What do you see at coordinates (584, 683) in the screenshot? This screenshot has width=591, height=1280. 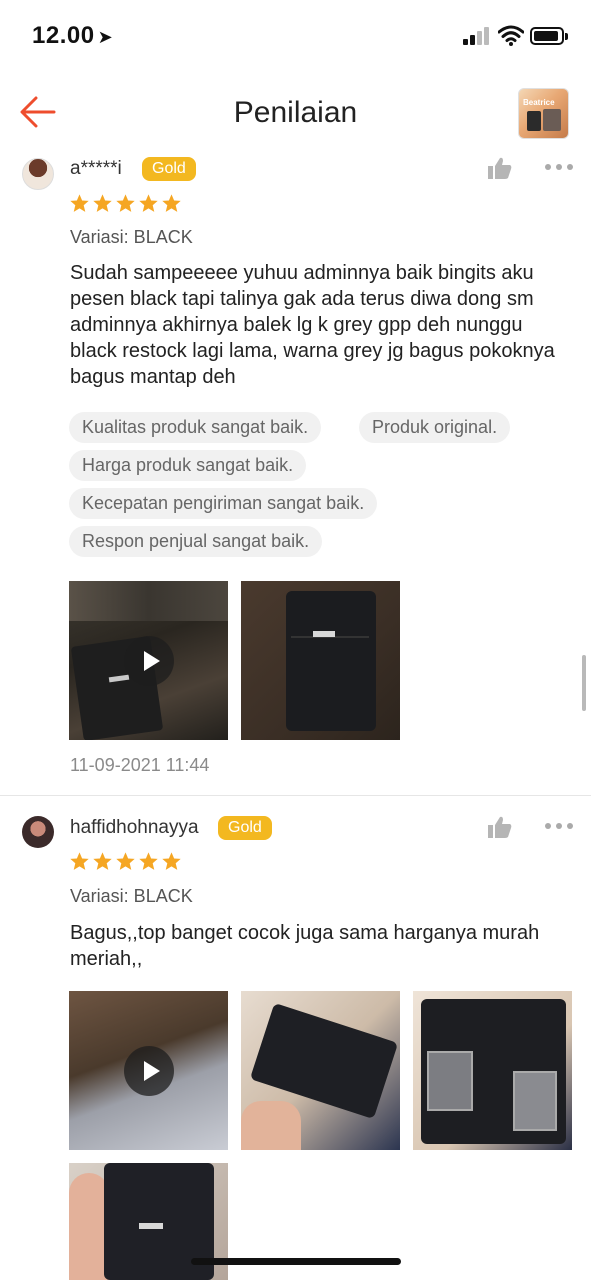 I see `scrollbar` at bounding box center [584, 683].